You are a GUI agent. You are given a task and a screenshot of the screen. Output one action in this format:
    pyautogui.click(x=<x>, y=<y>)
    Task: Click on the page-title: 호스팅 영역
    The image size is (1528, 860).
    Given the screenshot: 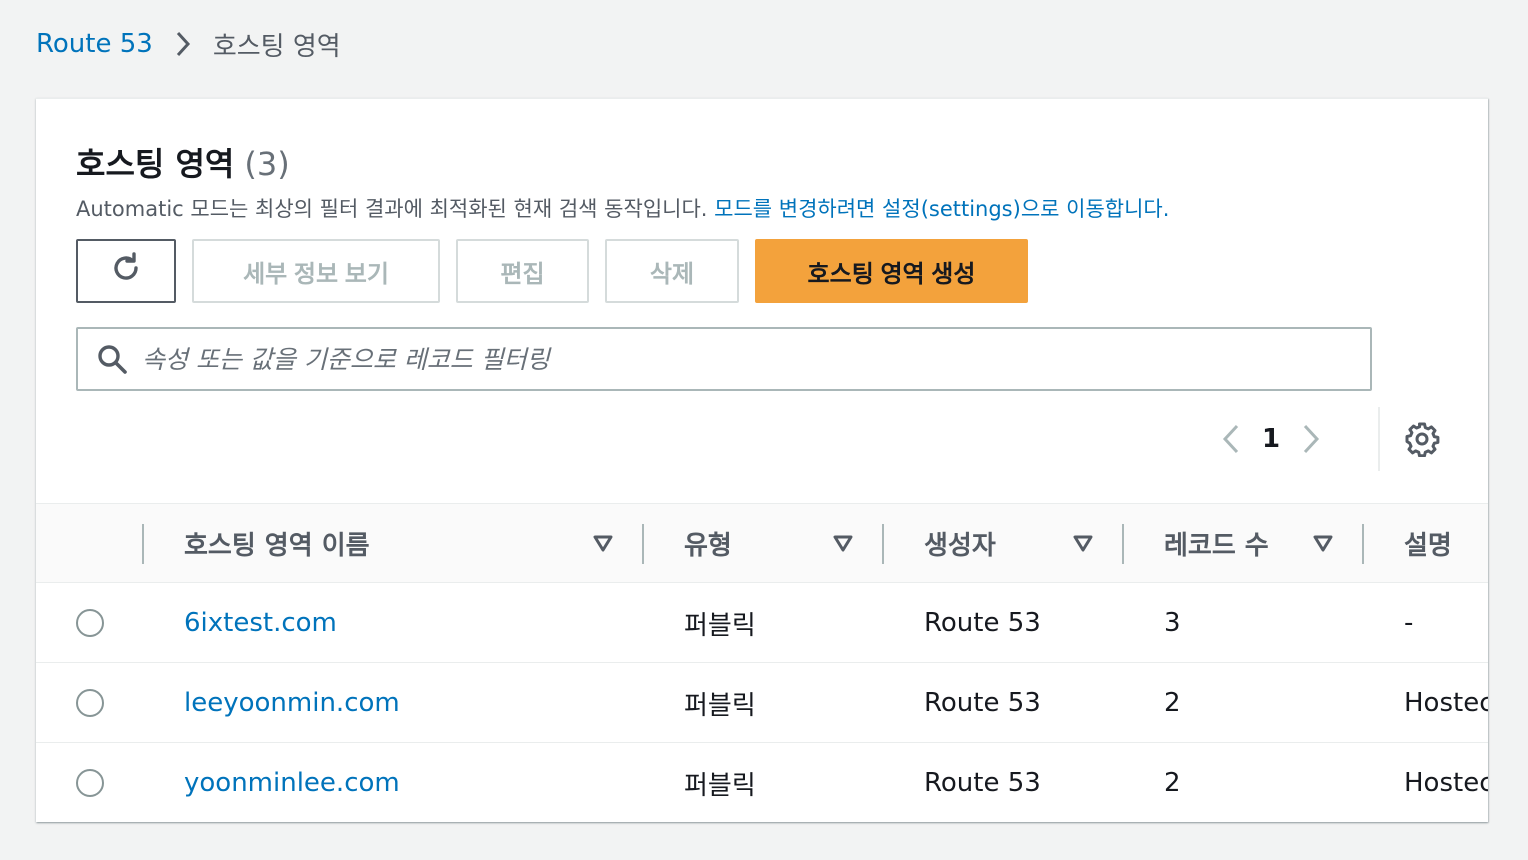 What is the action you would take?
    pyautogui.click(x=155, y=164)
    